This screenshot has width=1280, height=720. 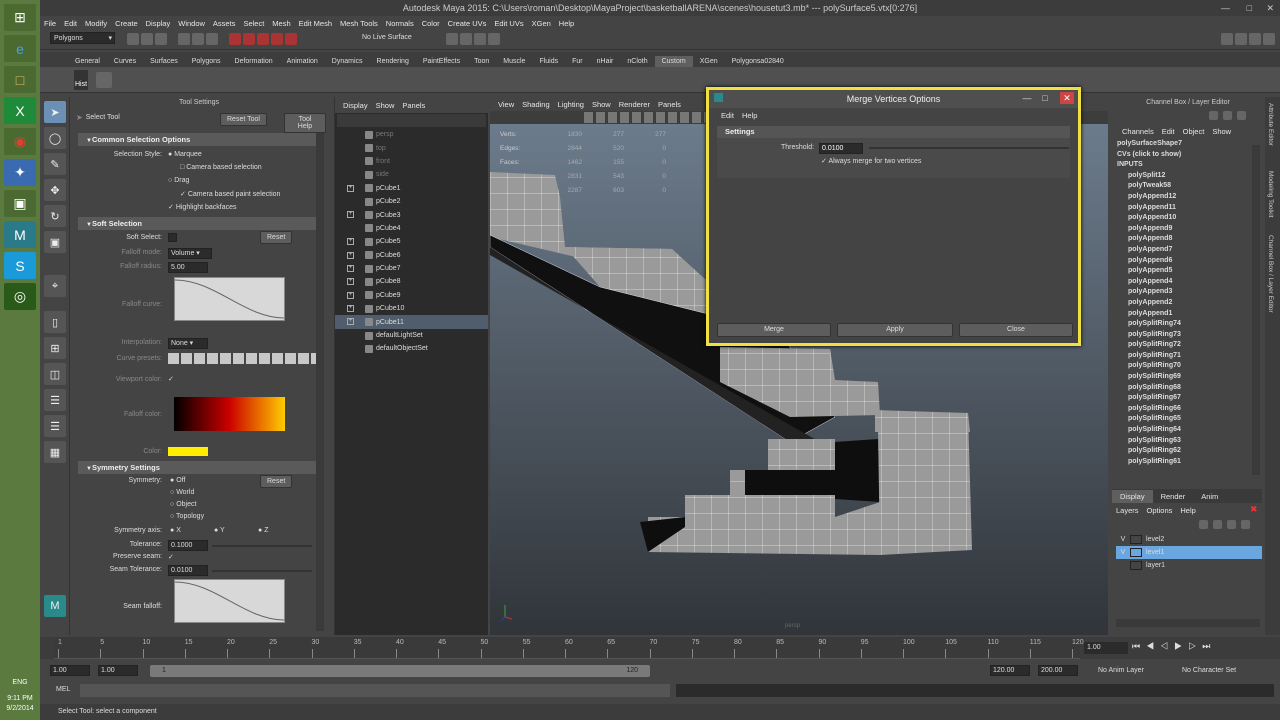 What do you see at coordinates (411, 174) in the screenshot?
I see `outliner-item: side` at bounding box center [411, 174].